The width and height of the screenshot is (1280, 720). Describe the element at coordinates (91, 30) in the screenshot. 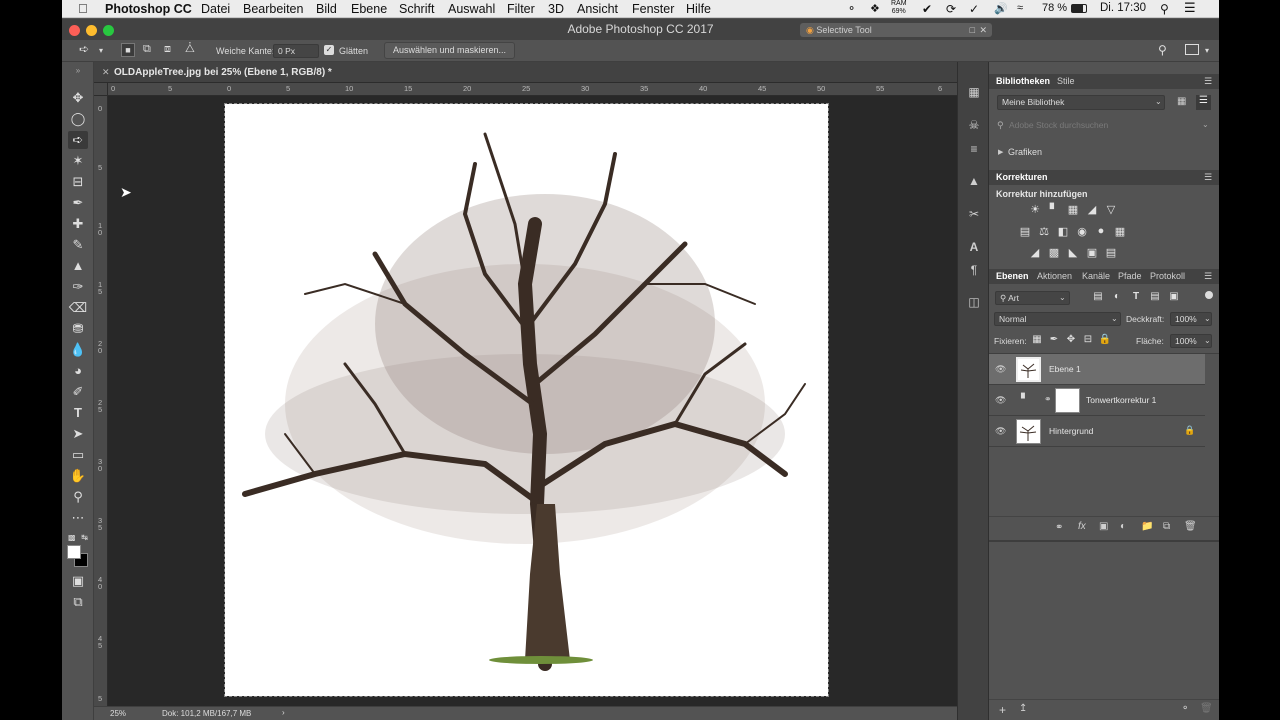

I see `minimize-window-button` at that location.